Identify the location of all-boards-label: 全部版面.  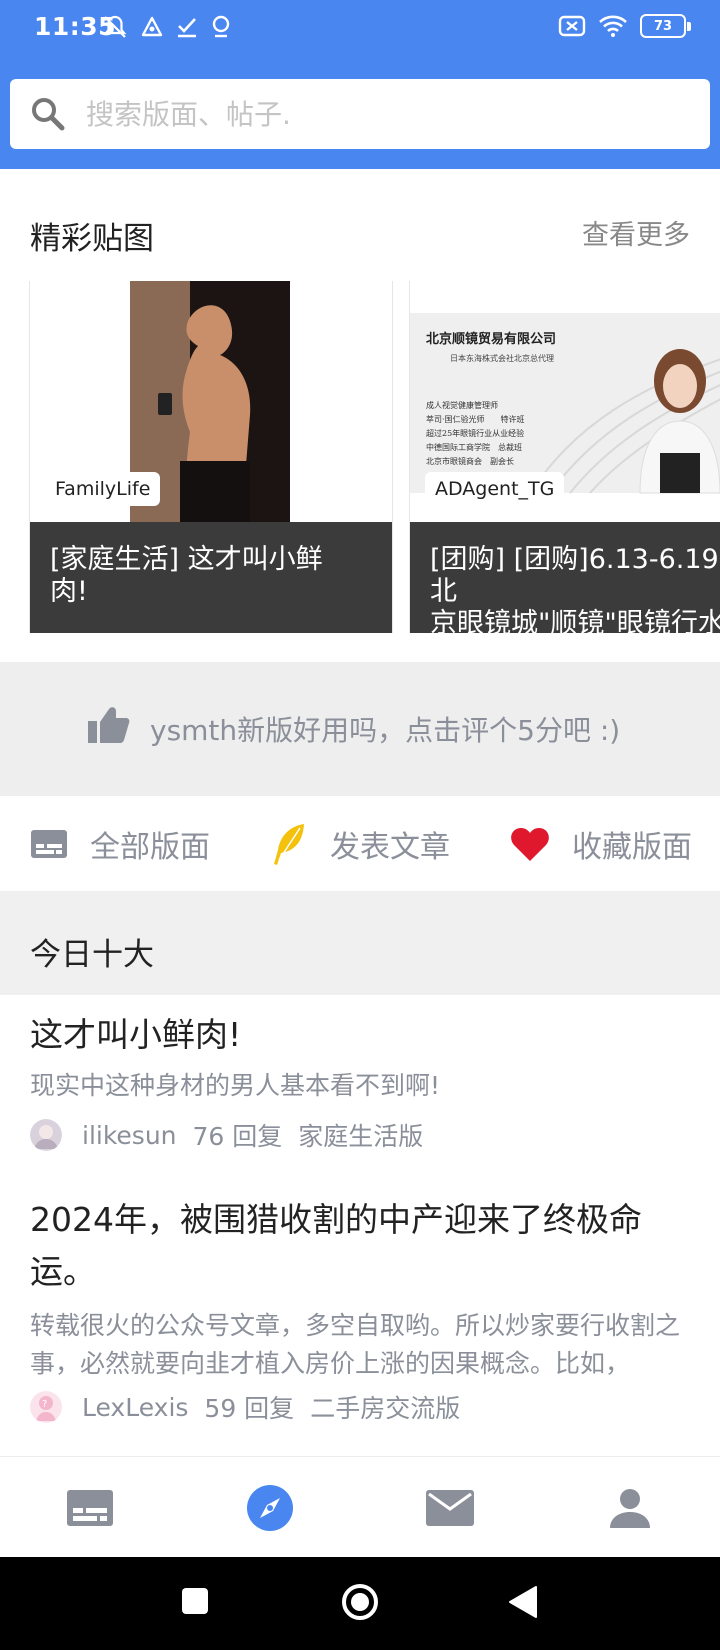
(150, 847).